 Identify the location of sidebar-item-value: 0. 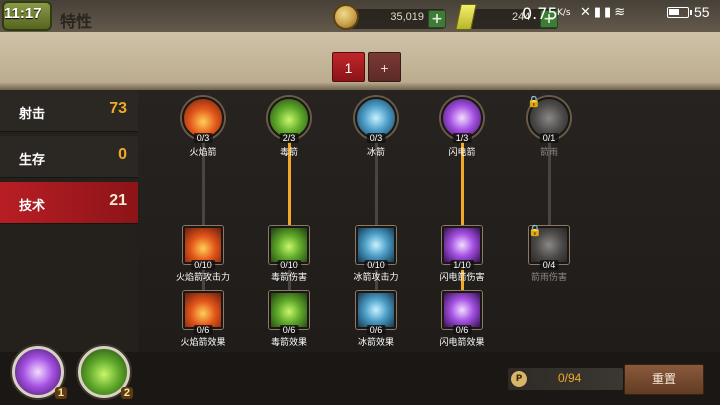
(122, 154).